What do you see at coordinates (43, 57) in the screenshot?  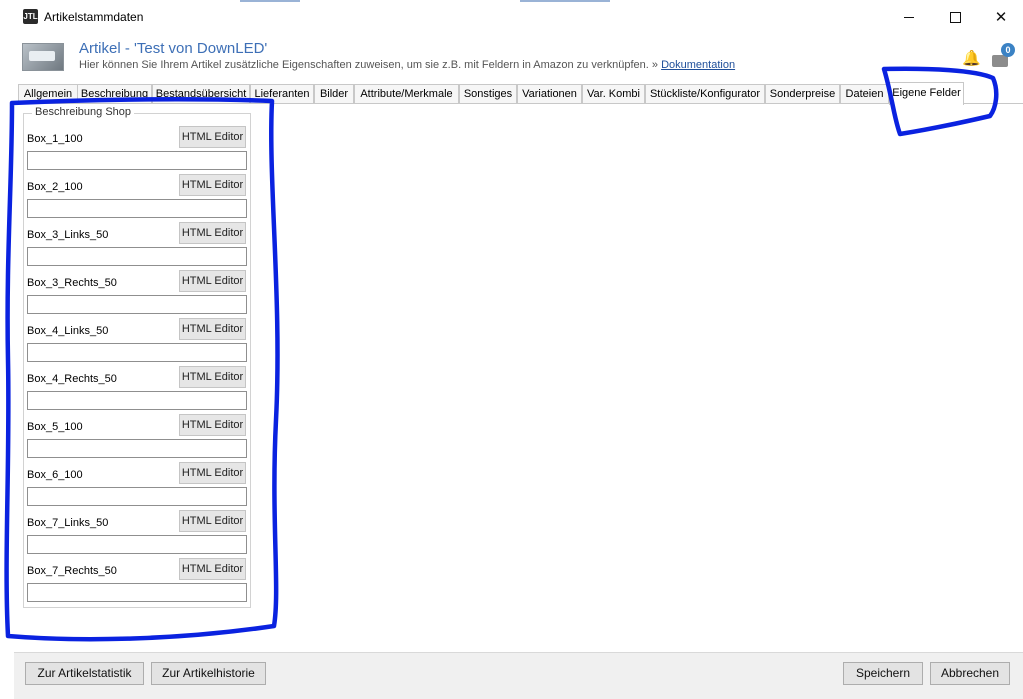 I see `article-thumbnail` at bounding box center [43, 57].